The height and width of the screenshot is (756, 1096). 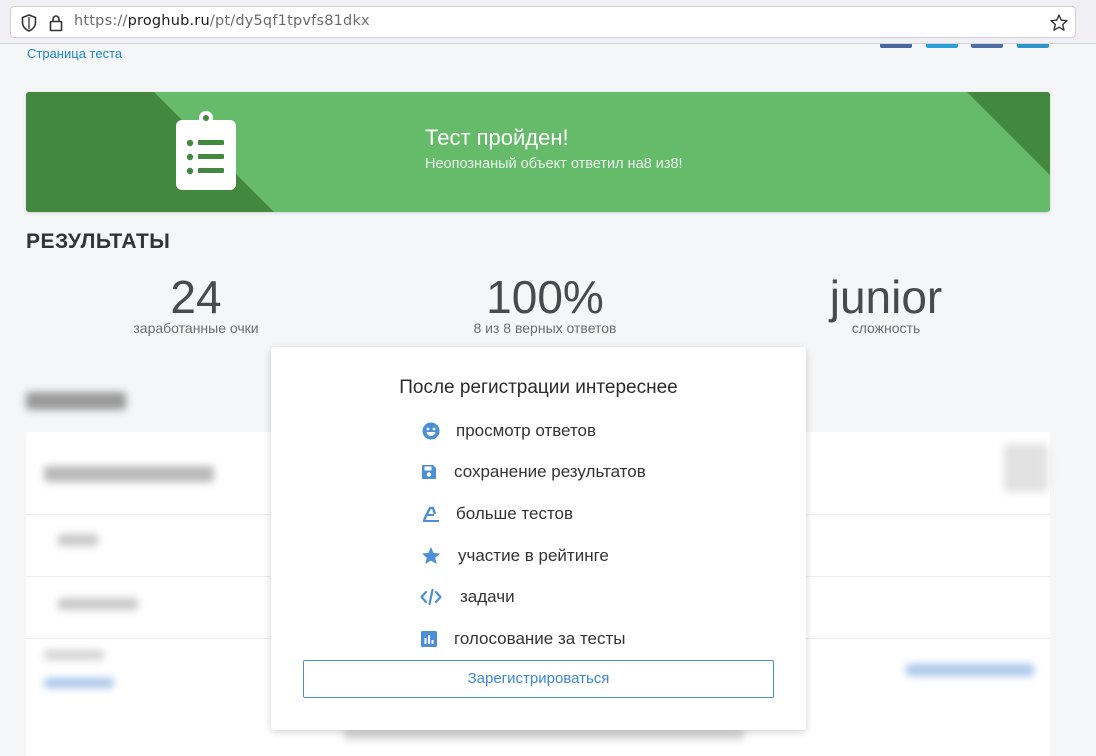 I want to click on feature-label: сохранение результатов, so click(x=550, y=471).